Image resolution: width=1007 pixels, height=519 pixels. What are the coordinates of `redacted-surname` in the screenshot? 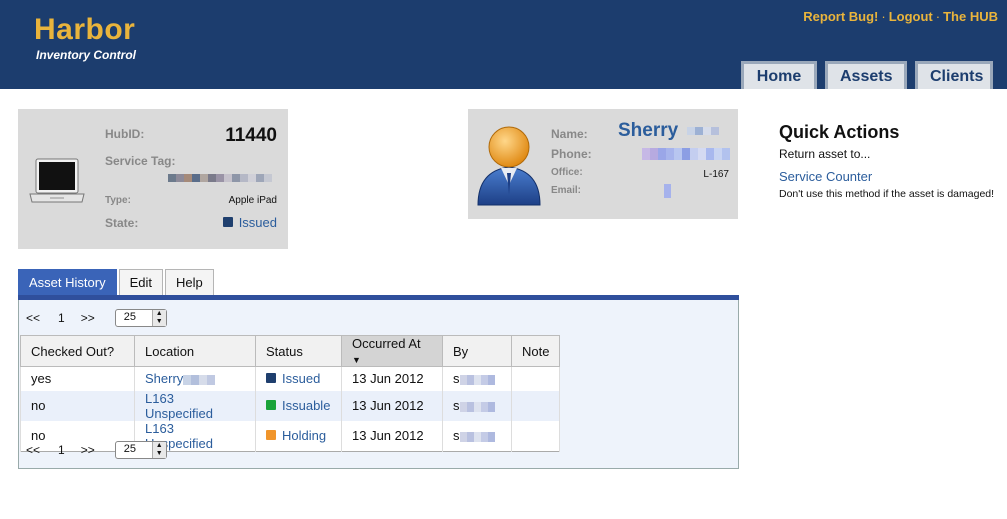 It's located at (199, 378).